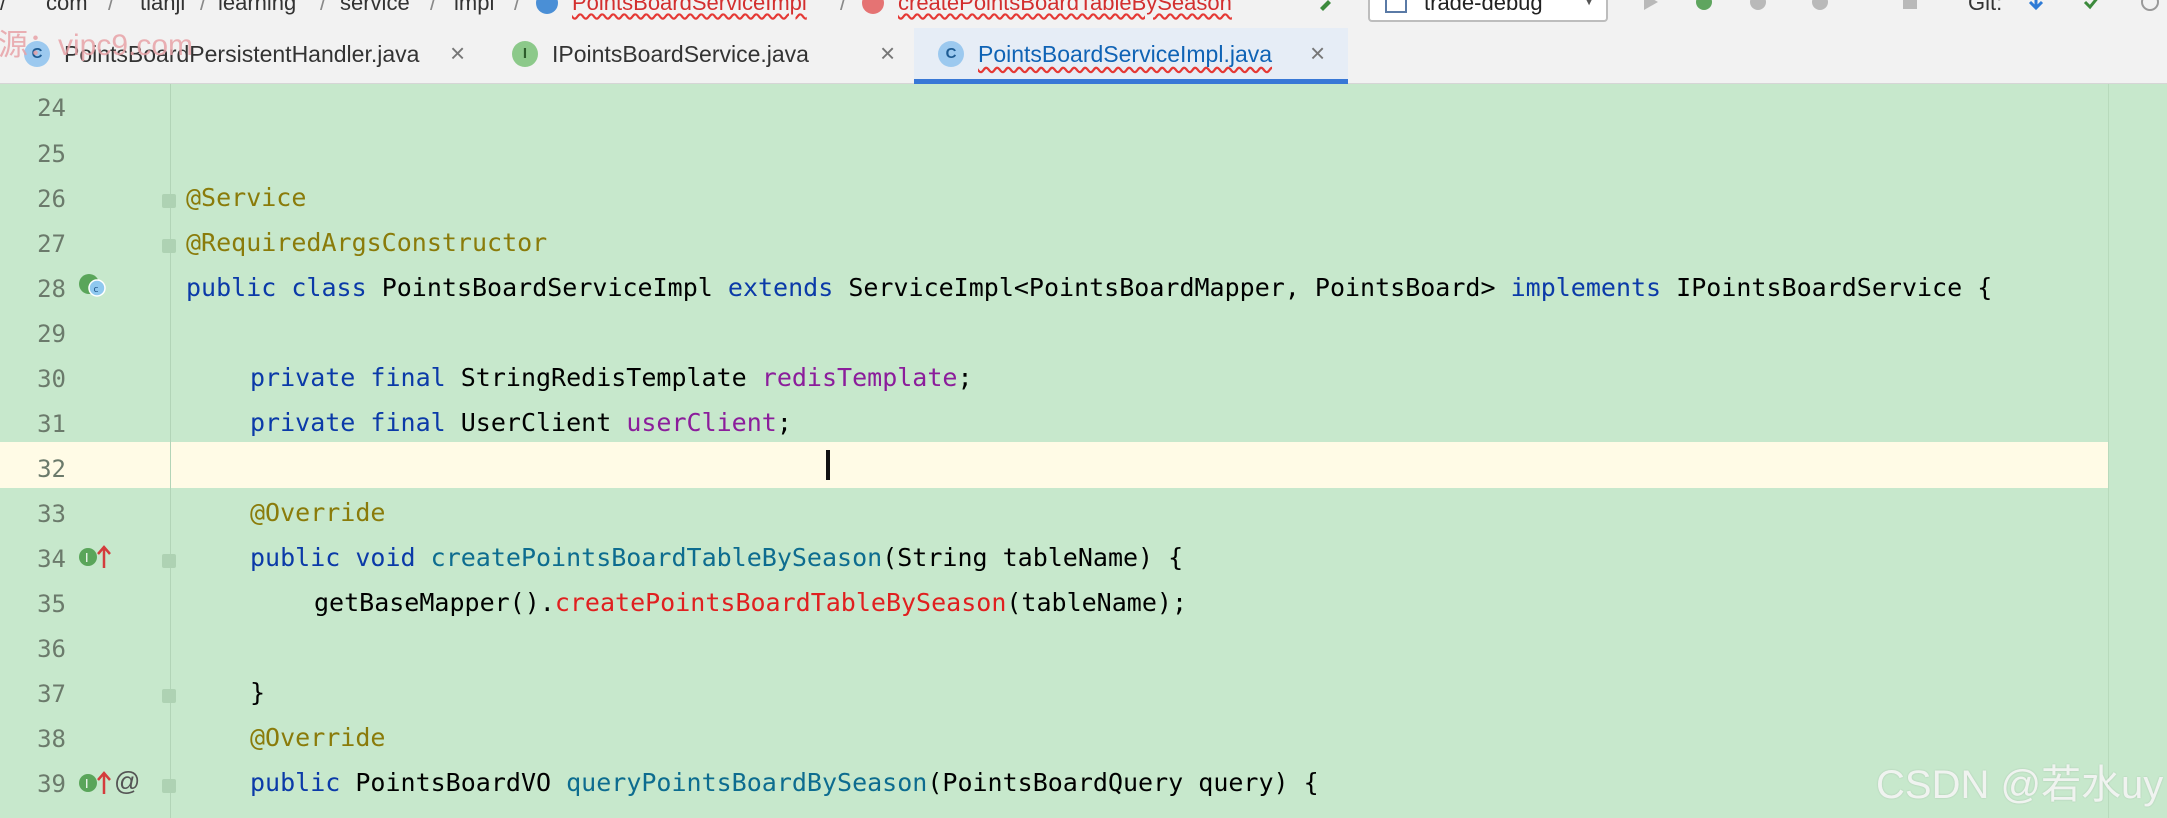 This screenshot has width=2167, height=818. What do you see at coordinates (1065, 8) in the screenshot?
I see `breadcrumb-item-method: createPointsBoardTableBySeason` at bounding box center [1065, 8].